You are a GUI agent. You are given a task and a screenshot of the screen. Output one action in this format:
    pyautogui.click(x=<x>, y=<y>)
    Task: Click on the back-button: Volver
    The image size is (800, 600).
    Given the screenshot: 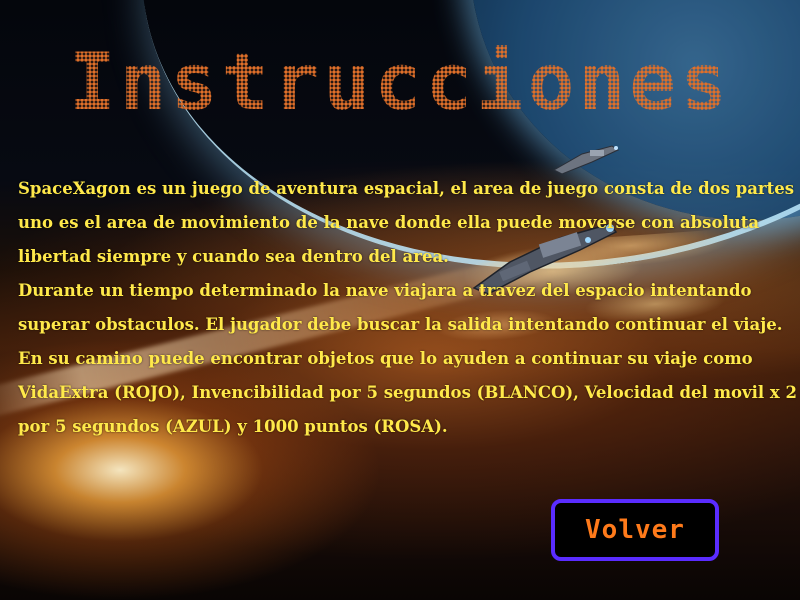 What is the action you would take?
    pyautogui.click(x=635, y=530)
    